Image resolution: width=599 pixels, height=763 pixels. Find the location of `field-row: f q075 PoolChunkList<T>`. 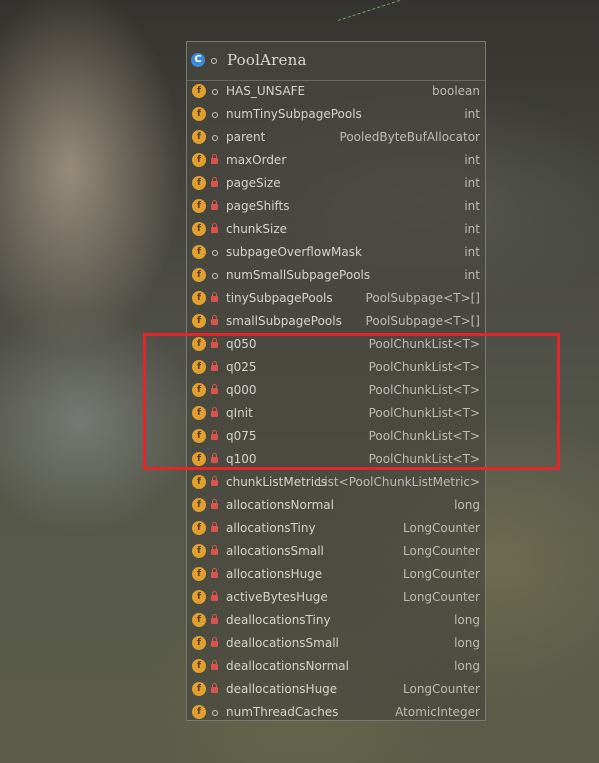

field-row: f q075 PoolChunkList<T> is located at coordinates (336, 436).